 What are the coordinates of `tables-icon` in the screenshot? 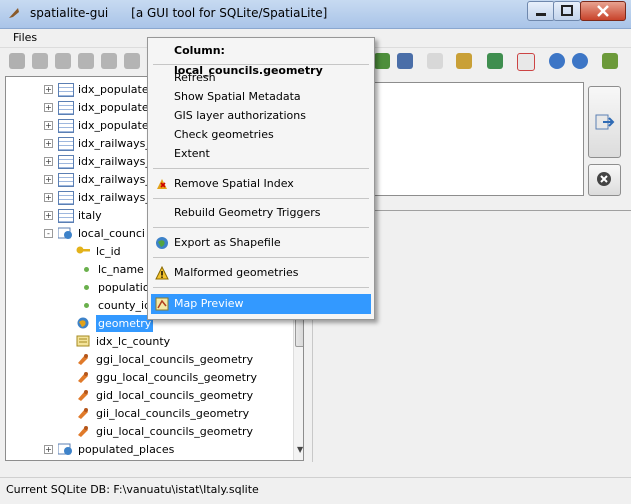 It's located at (464, 61).